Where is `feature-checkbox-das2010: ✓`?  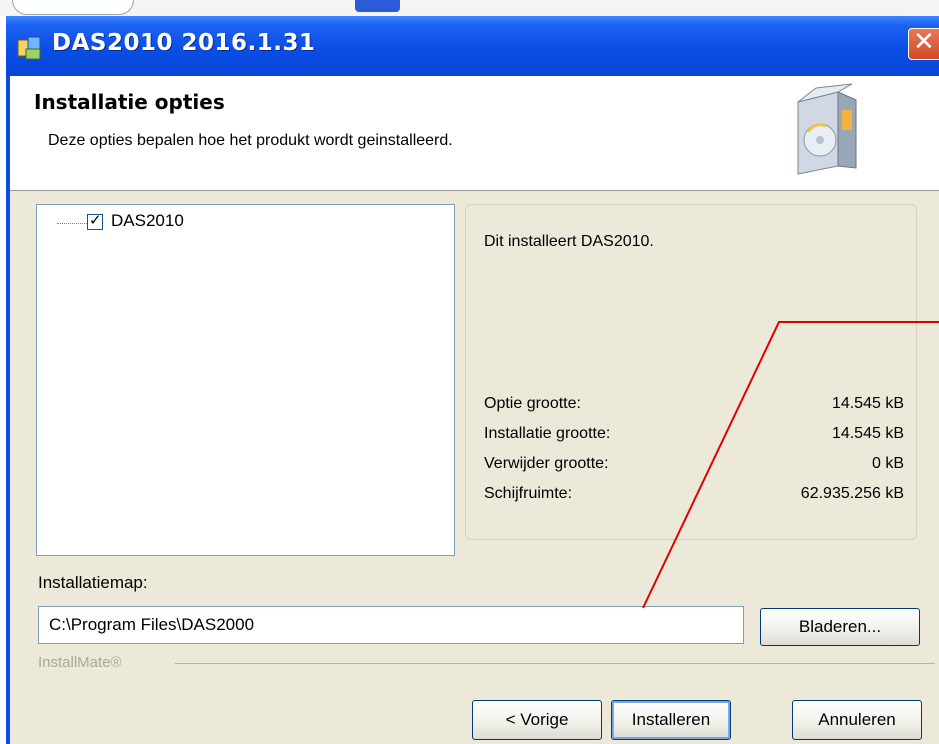 feature-checkbox-das2010: ✓ is located at coordinates (95, 220).